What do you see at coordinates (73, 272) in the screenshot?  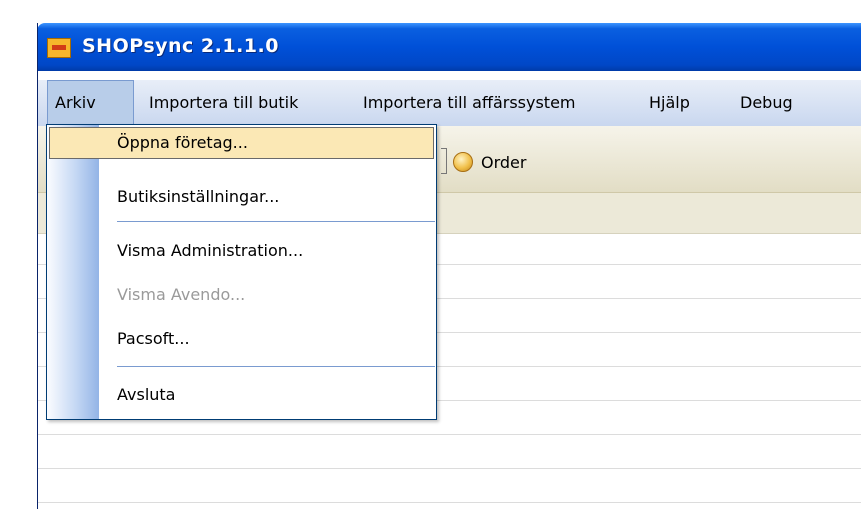 I see `menu-icon-gutter` at bounding box center [73, 272].